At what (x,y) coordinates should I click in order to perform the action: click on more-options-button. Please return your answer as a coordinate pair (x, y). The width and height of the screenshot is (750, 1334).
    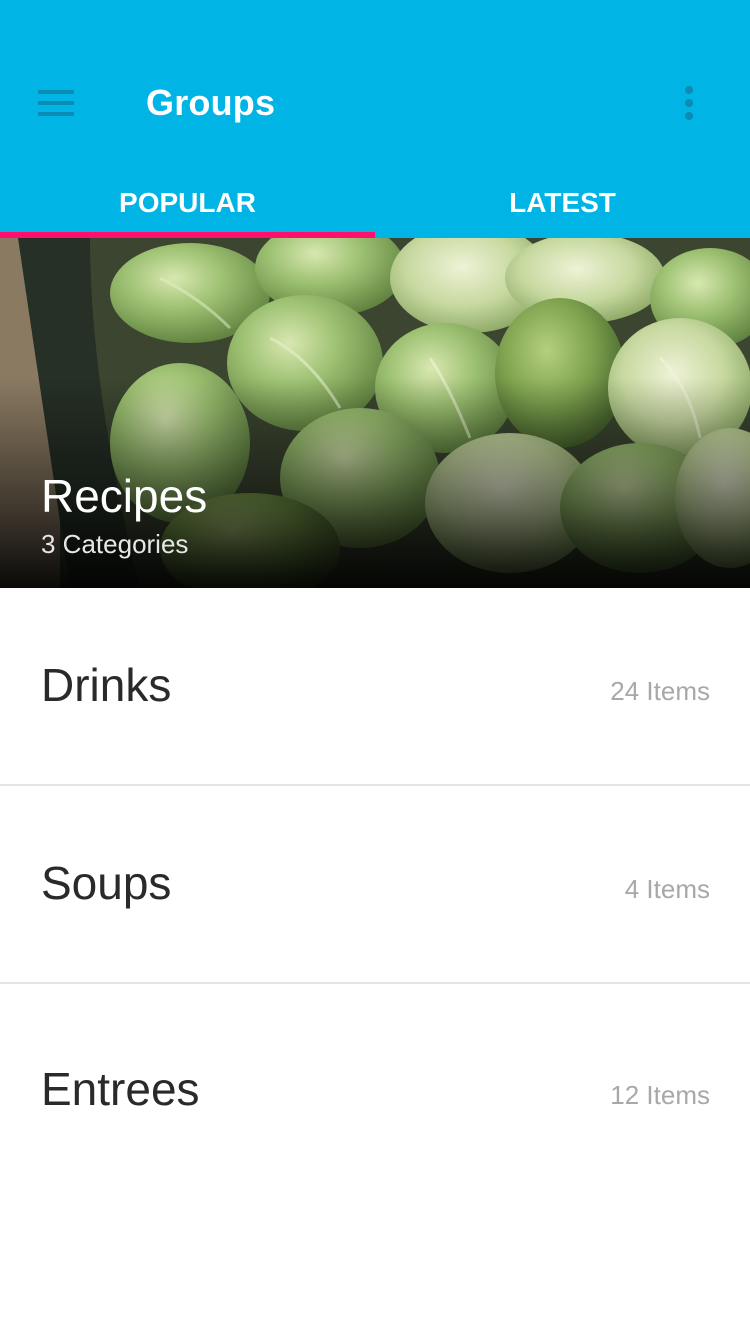
    Looking at the image, I should click on (689, 103).